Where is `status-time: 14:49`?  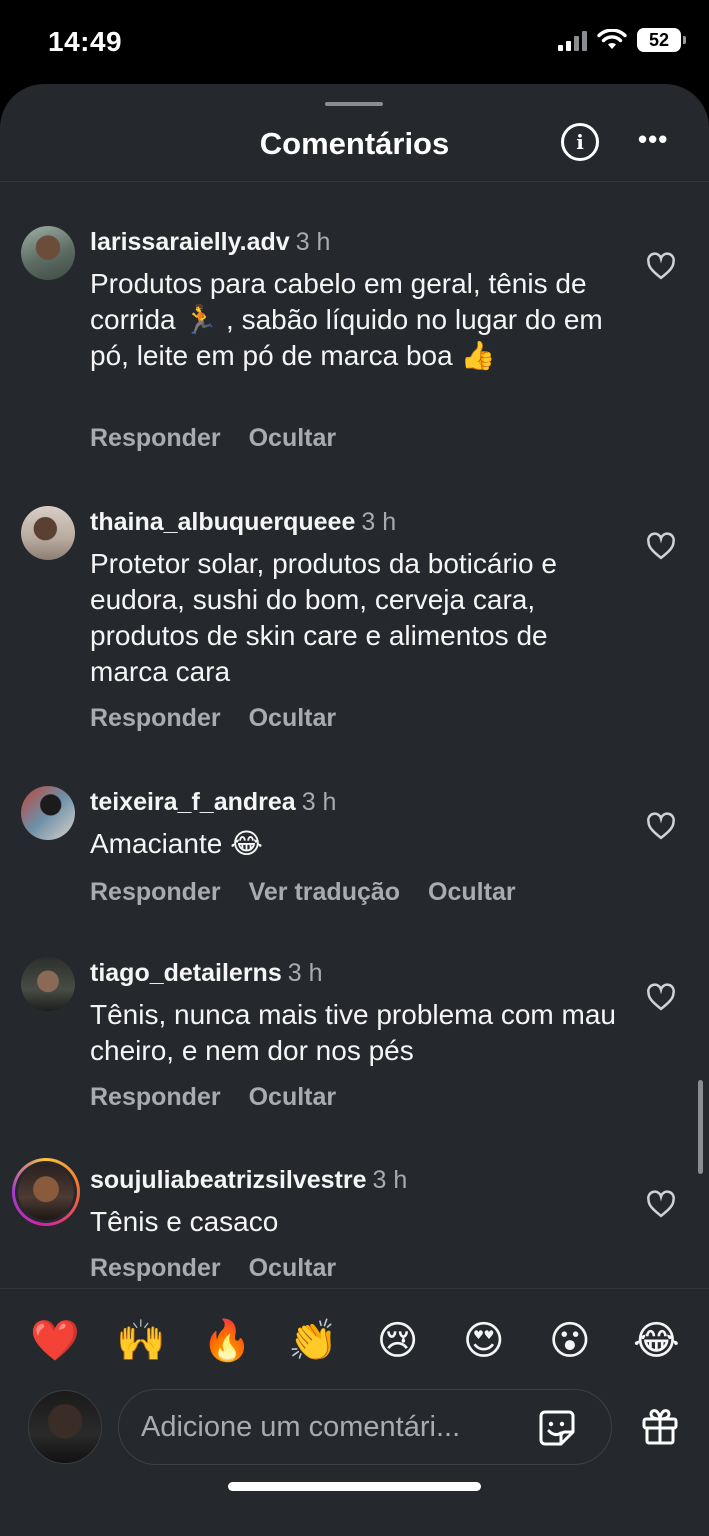 status-time: 14:49 is located at coordinates (85, 41).